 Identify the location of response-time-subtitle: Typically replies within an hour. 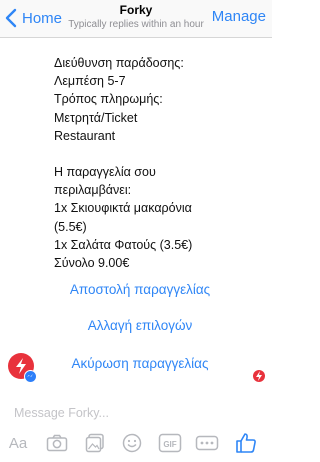
(136, 24).